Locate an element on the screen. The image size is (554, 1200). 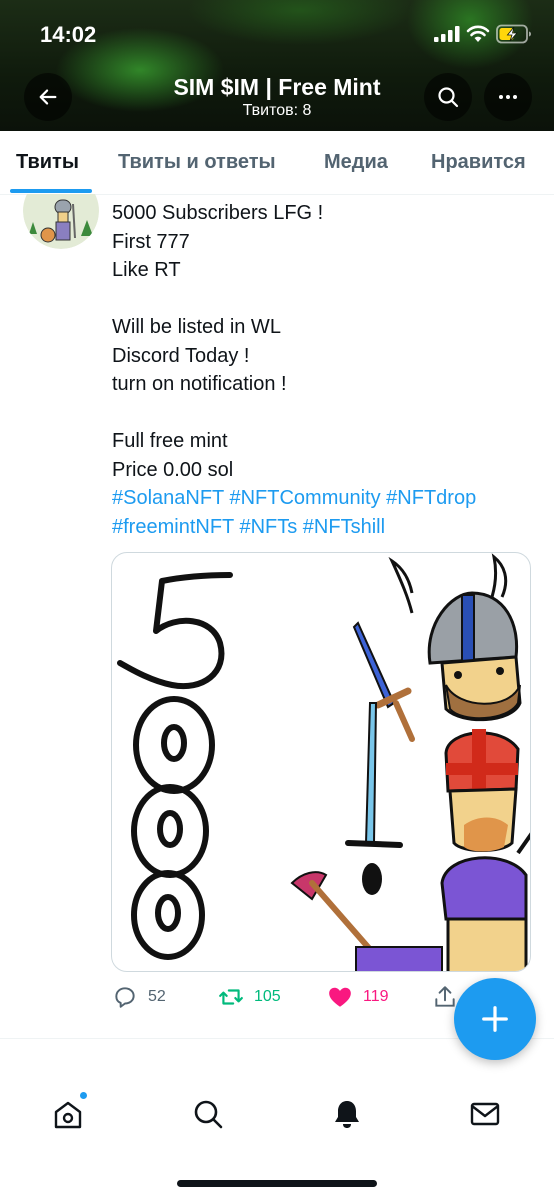
avatar is located at coordinates (61, 221).